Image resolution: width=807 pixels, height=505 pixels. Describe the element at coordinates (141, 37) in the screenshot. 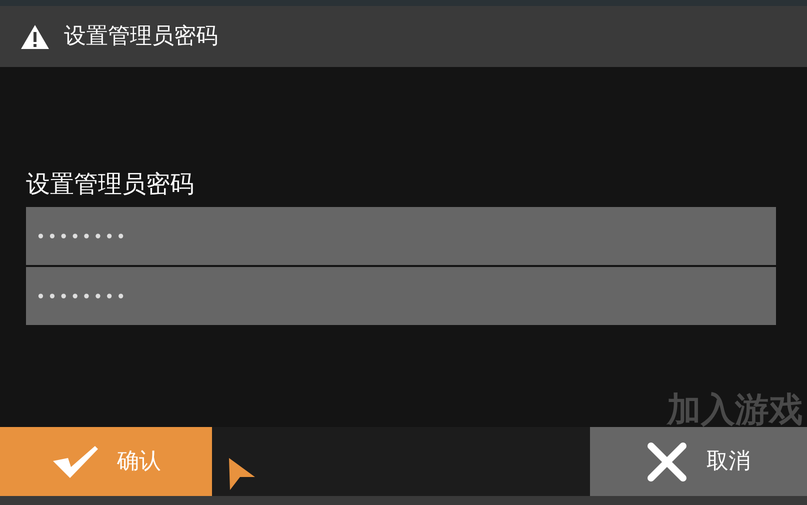

I see `window-title: 设置管理员密码` at that location.